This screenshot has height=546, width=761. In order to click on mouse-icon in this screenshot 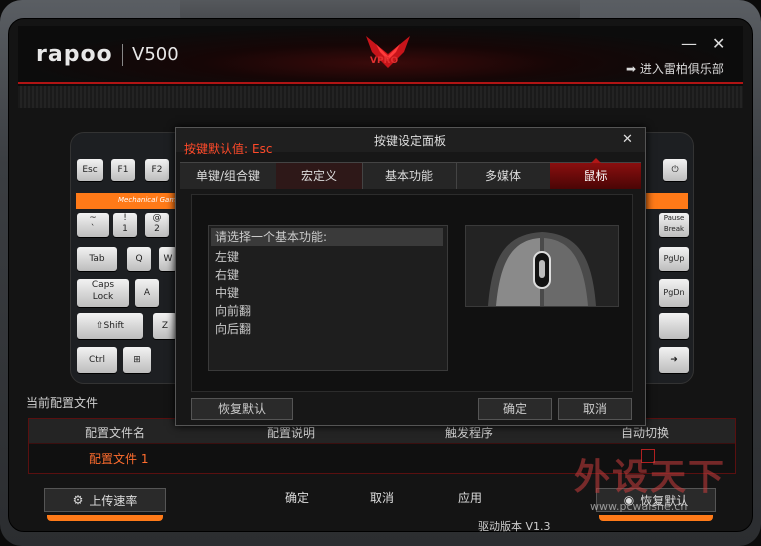, I will do `click(542, 269)`.